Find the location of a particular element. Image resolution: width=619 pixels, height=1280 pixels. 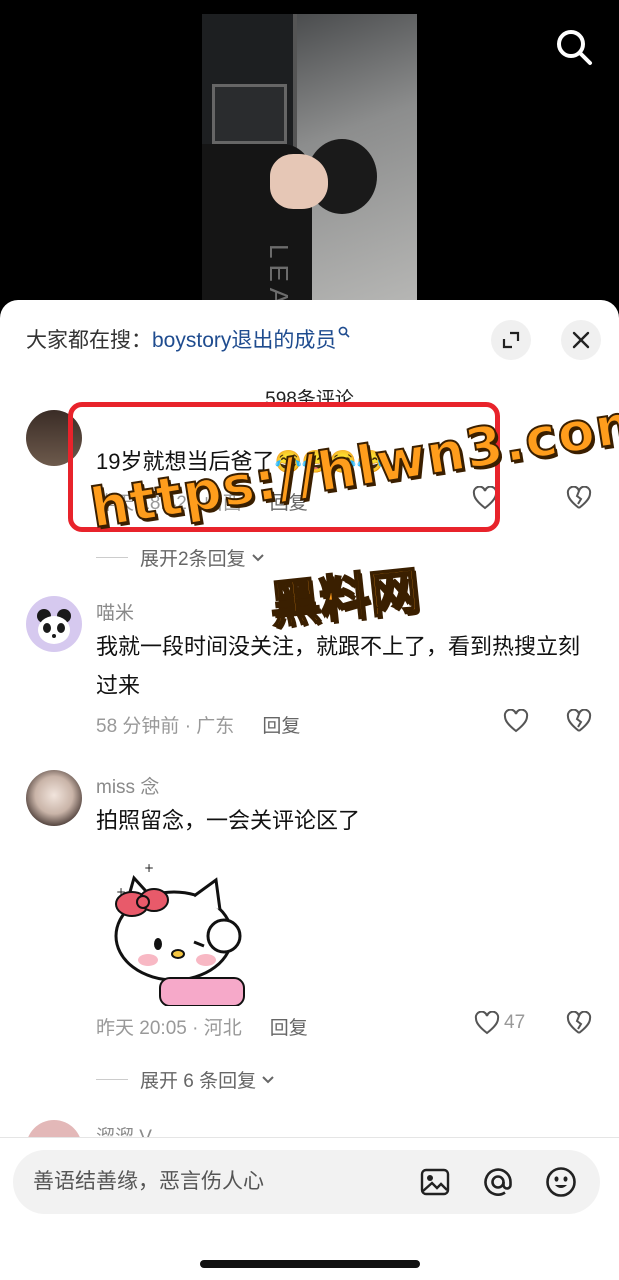

comment-meta: 58 分钟前 · 广东 回复 is located at coordinates (198, 724).